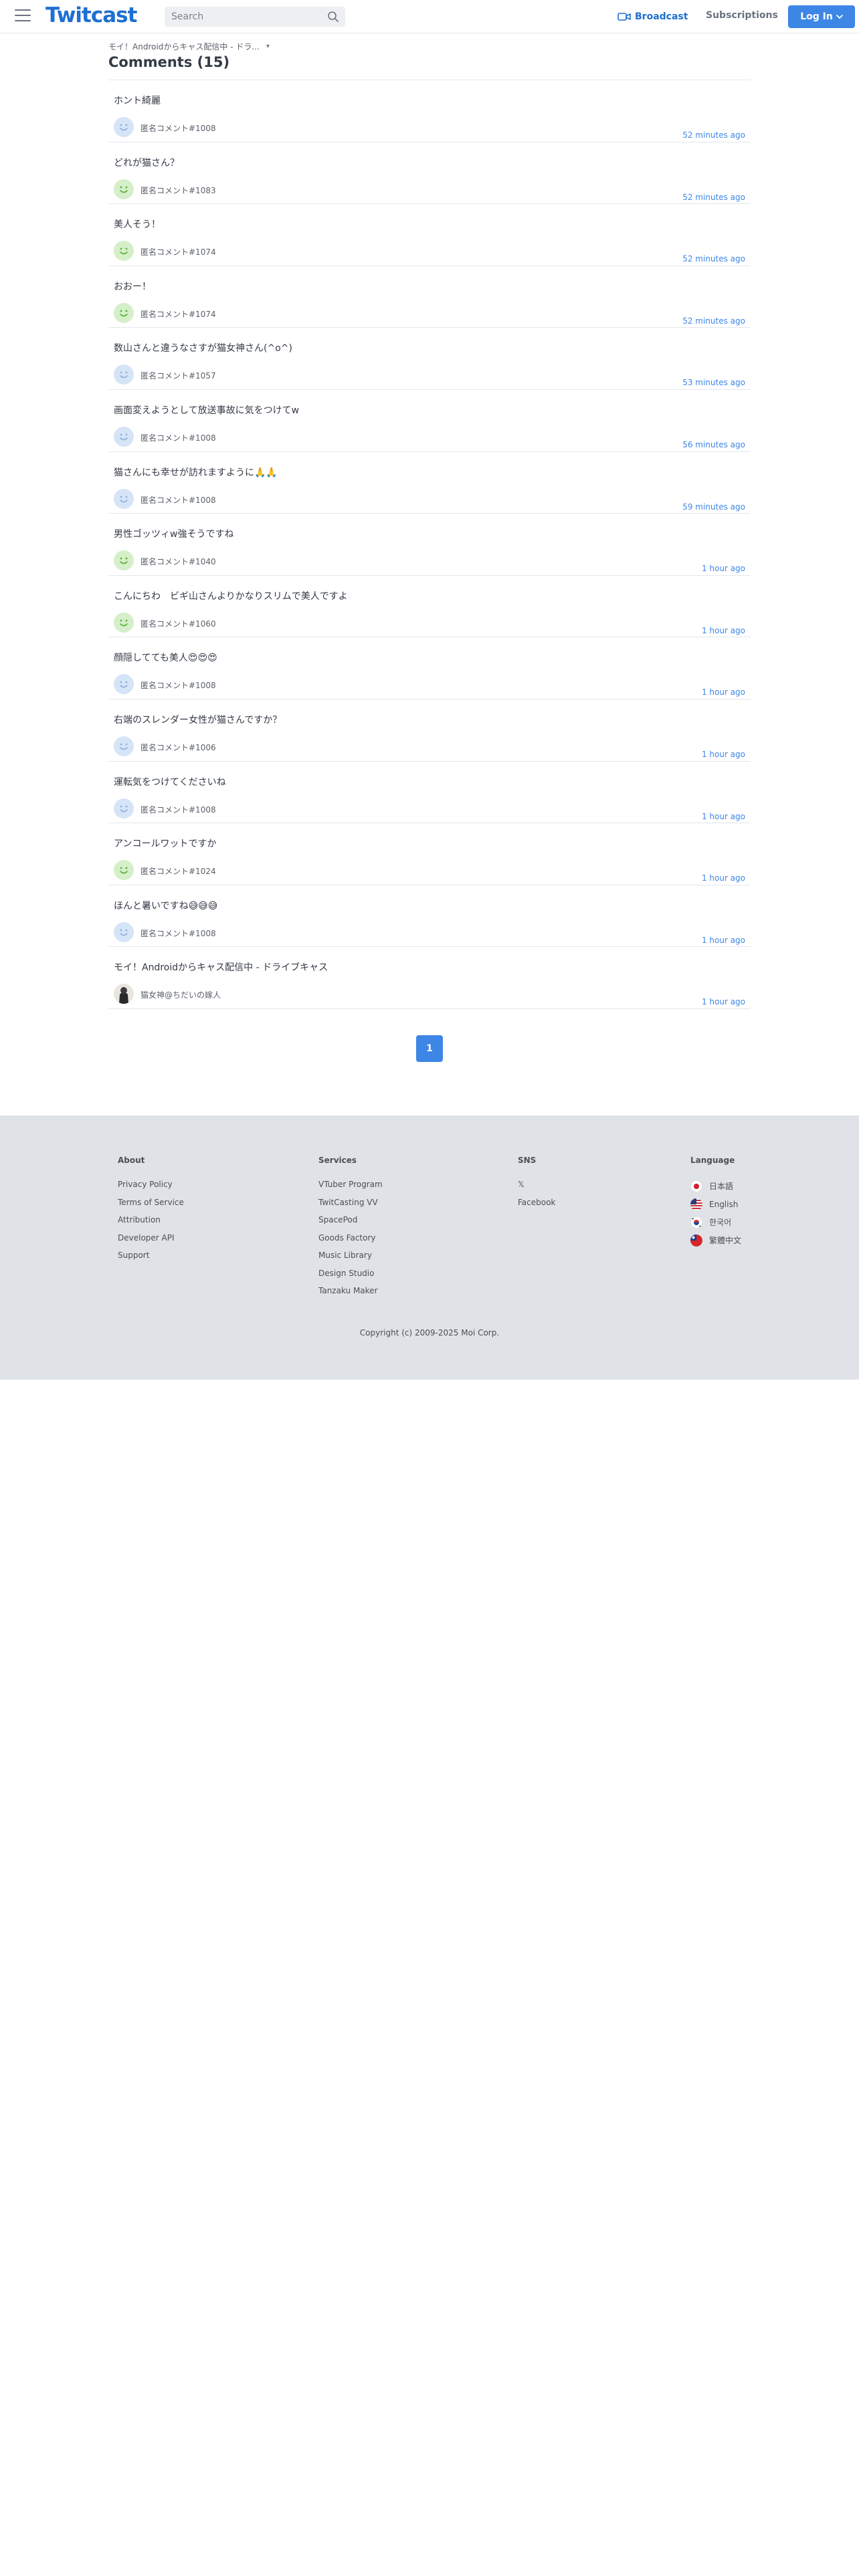 The width and height of the screenshot is (859, 2576). I want to click on comment-row: おおー！ 匿名コメント#1074 52 minutes ago, so click(429, 297).